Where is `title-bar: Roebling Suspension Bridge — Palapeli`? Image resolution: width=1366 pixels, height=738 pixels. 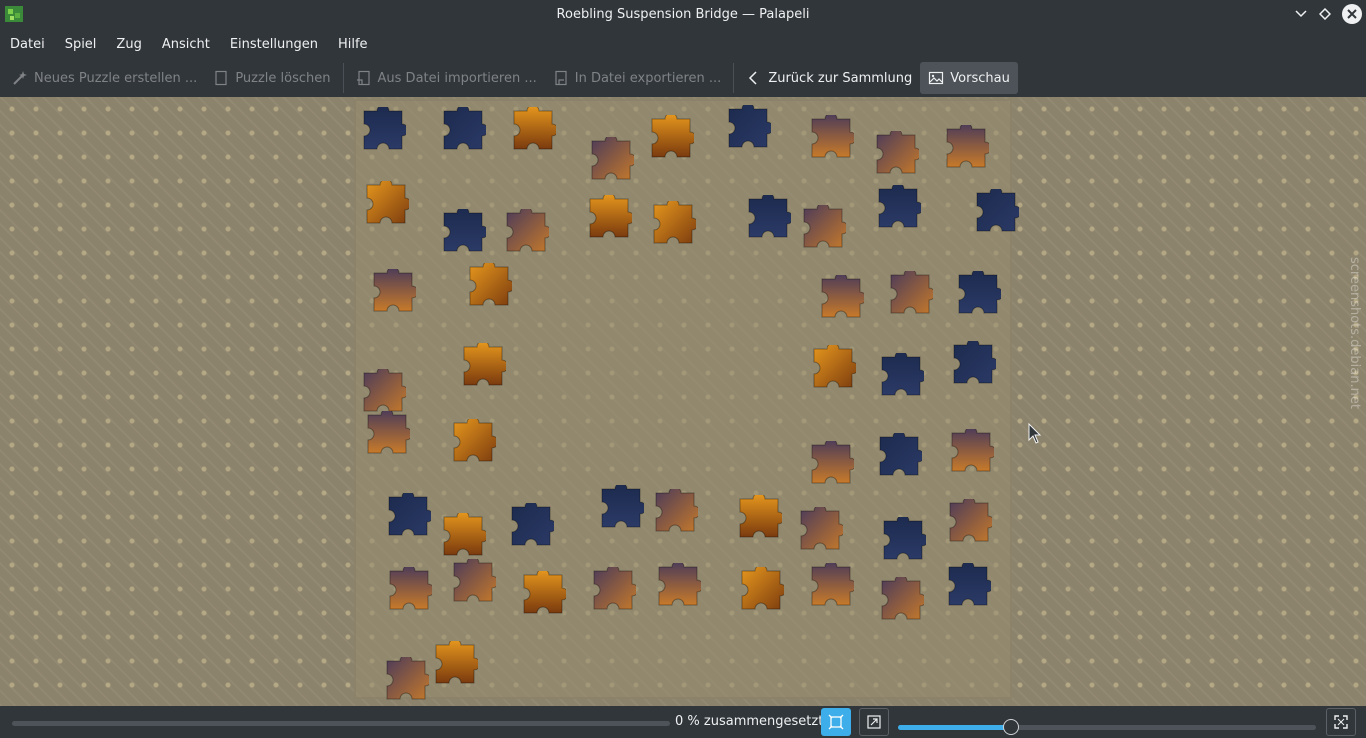 title-bar: Roebling Suspension Bridge — Palapeli is located at coordinates (683, 14).